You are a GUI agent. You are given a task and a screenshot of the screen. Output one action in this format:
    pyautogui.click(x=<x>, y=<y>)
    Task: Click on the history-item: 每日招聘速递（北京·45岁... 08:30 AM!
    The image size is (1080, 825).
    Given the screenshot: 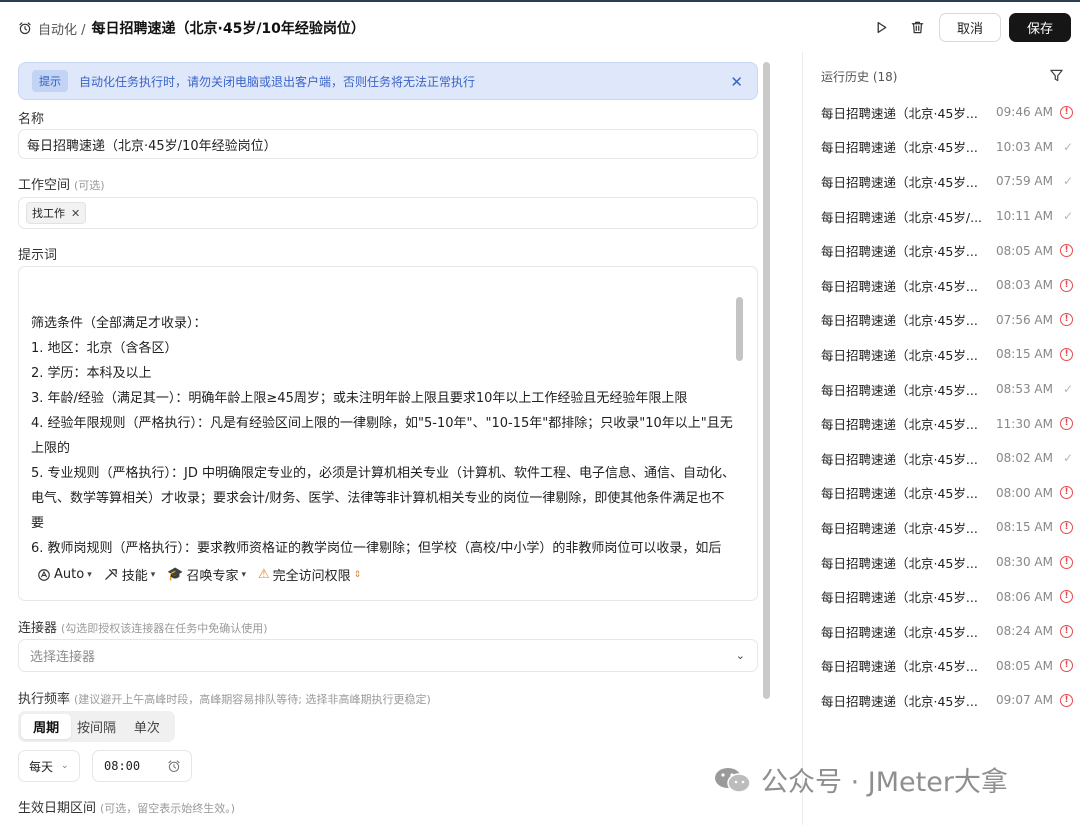 What is the action you would take?
    pyautogui.click(x=947, y=562)
    